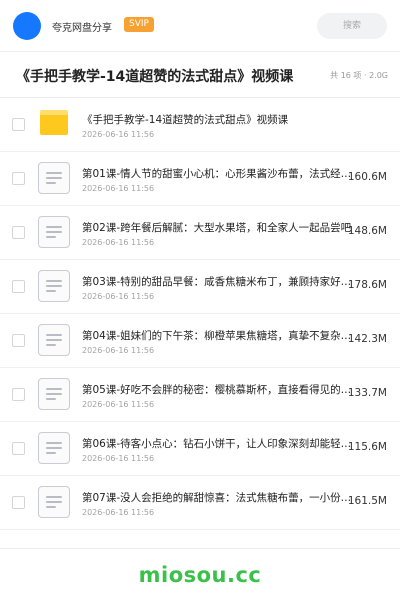 Image resolution: width=400 pixels, height=600 pixels. What do you see at coordinates (359, 75) in the screenshot?
I see `share-meta: 共 16 项 · 2.0G` at bounding box center [359, 75].